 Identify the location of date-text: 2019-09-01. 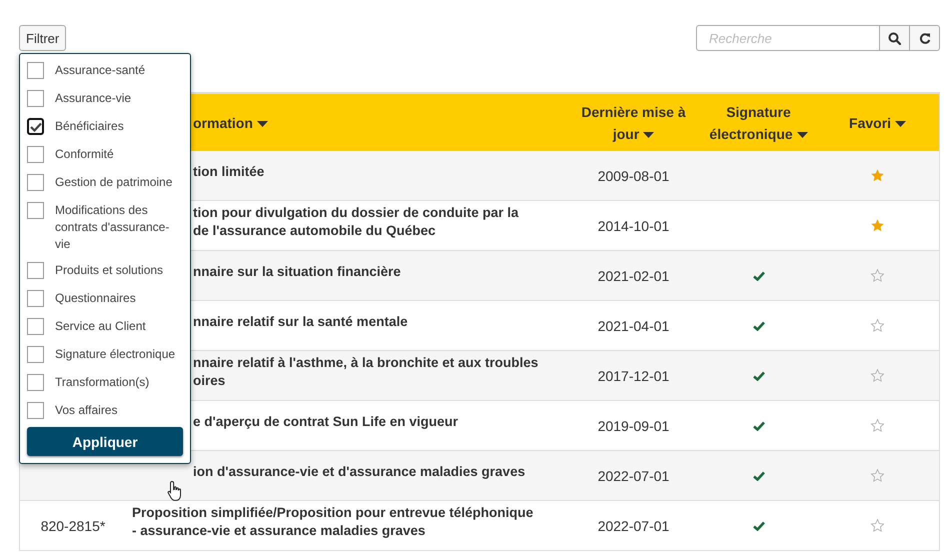
(634, 426).